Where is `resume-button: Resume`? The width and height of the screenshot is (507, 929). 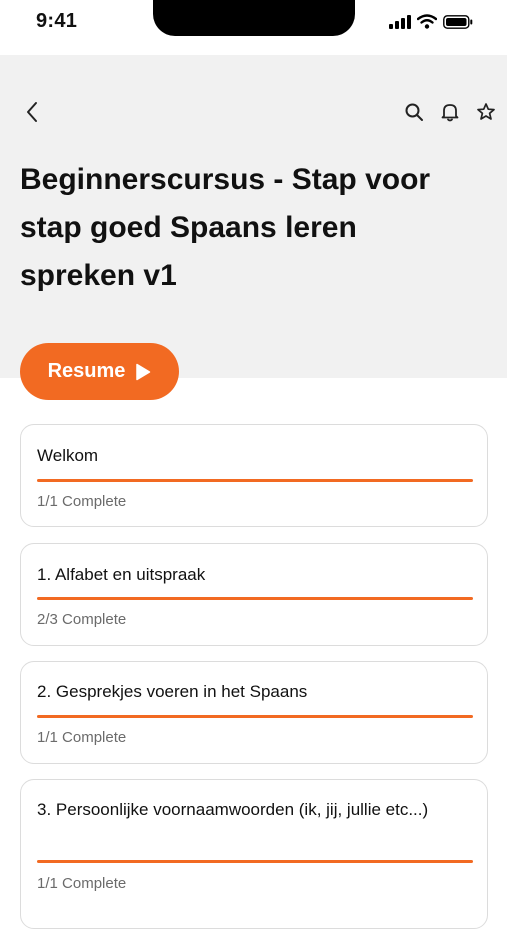 resume-button: Resume is located at coordinates (99, 371).